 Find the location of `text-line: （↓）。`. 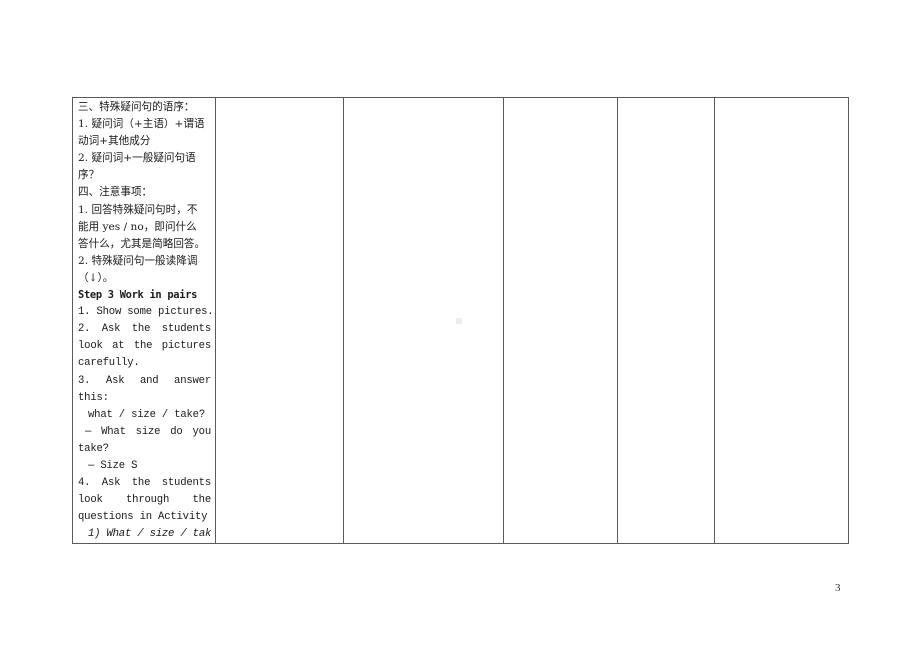

text-line: （↓）。 is located at coordinates (96, 277).